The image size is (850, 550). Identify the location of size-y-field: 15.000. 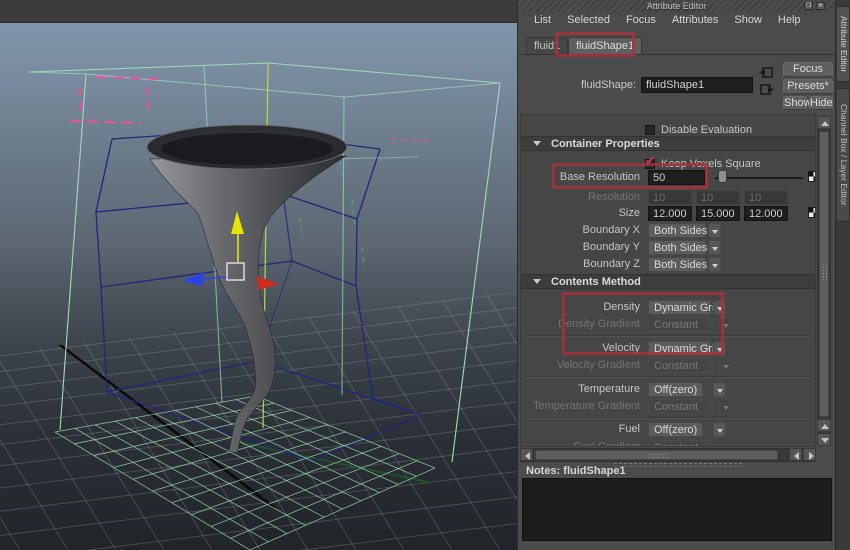
(718, 213).